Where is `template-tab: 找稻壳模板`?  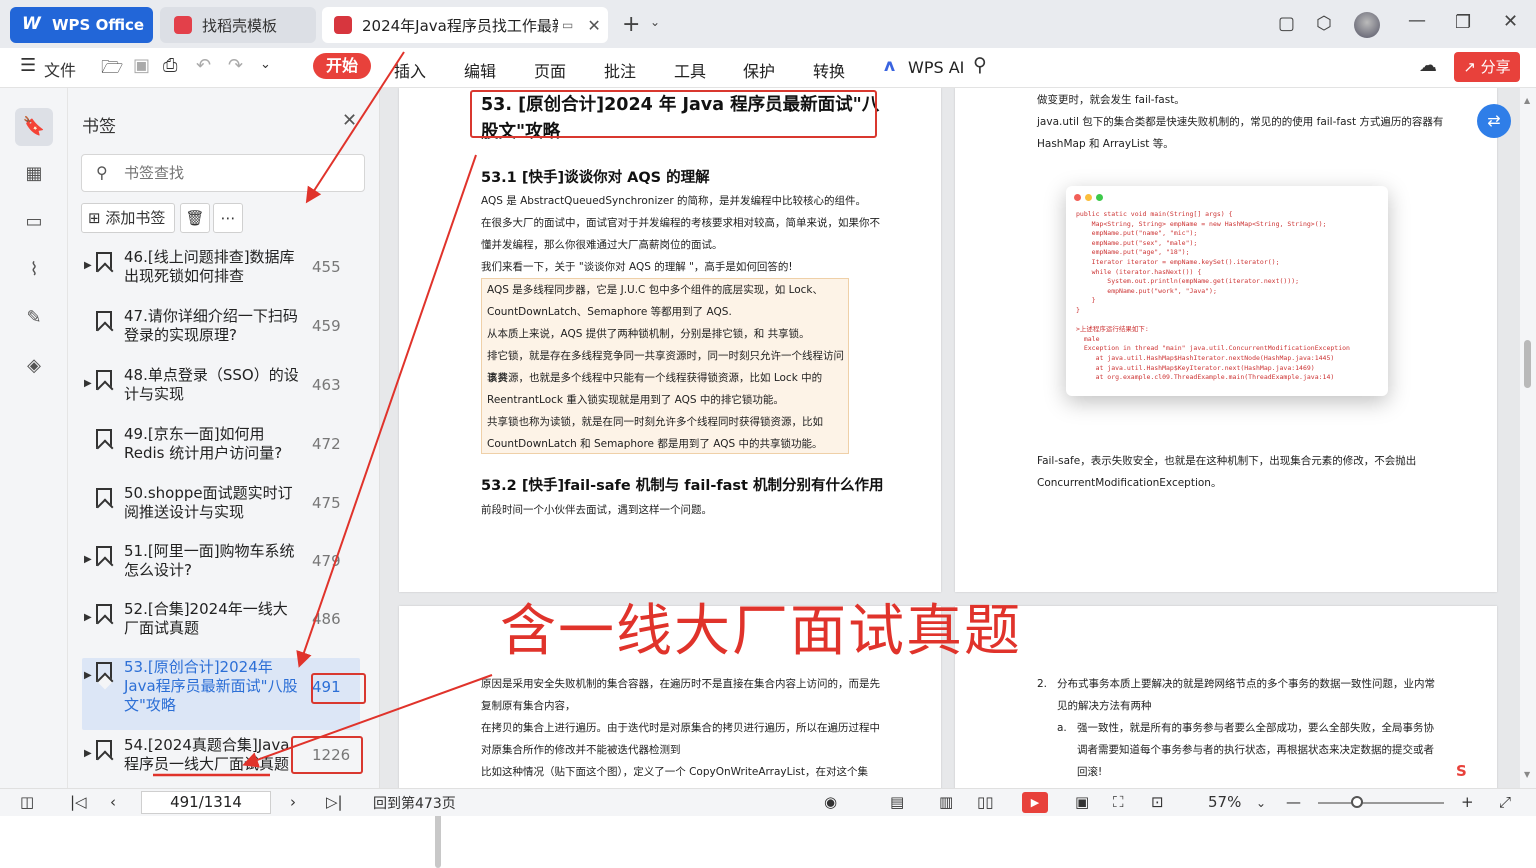
template-tab: 找稻壳模板 is located at coordinates (238, 25).